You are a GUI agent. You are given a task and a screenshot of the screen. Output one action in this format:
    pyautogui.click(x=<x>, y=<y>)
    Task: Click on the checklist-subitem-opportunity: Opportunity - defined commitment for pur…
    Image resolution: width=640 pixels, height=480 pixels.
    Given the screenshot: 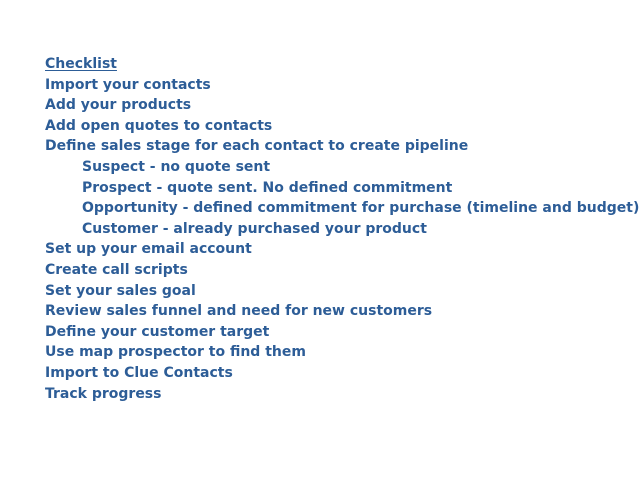 What is the action you would take?
    pyautogui.click(x=361, y=208)
    